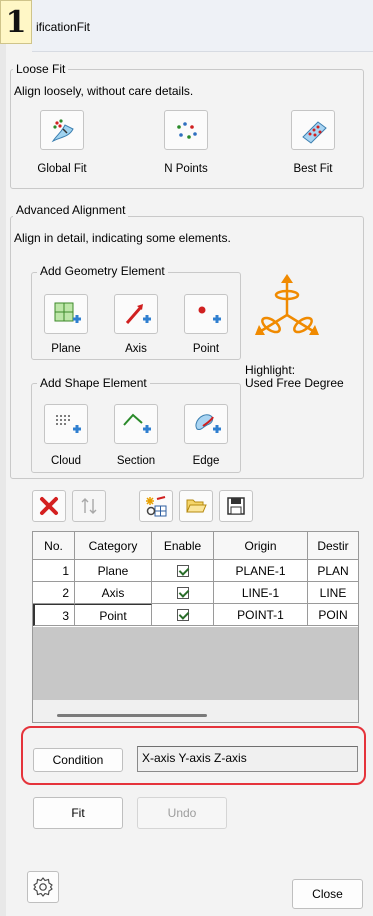 The width and height of the screenshot is (373, 916). What do you see at coordinates (136, 461) in the screenshot?
I see `section-label: Section` at bounding box center [136, 461].